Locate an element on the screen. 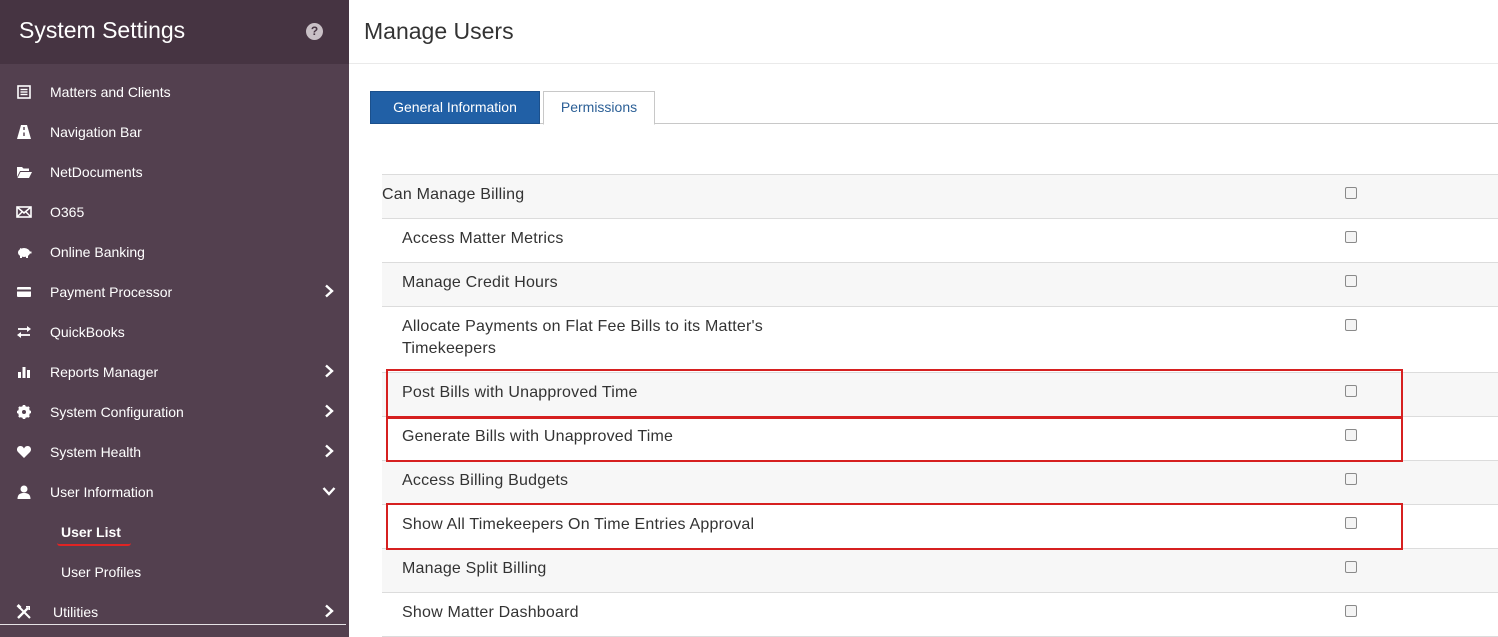 This screenshot has height=637, width=1498. sidebar-item-label: Reports Manager is located at coordinates (104, 372).